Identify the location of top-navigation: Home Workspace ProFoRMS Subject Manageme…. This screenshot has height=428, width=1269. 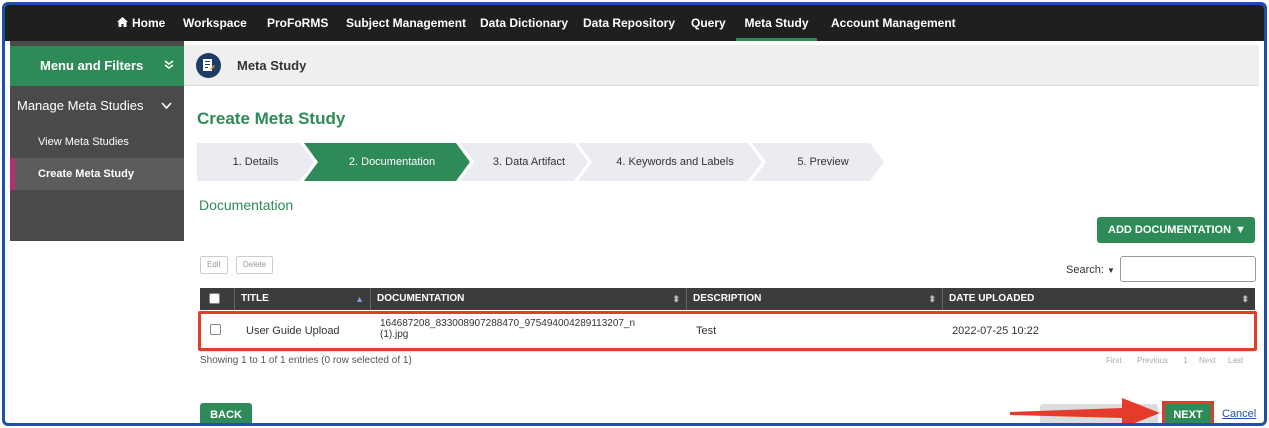
(634, 23).